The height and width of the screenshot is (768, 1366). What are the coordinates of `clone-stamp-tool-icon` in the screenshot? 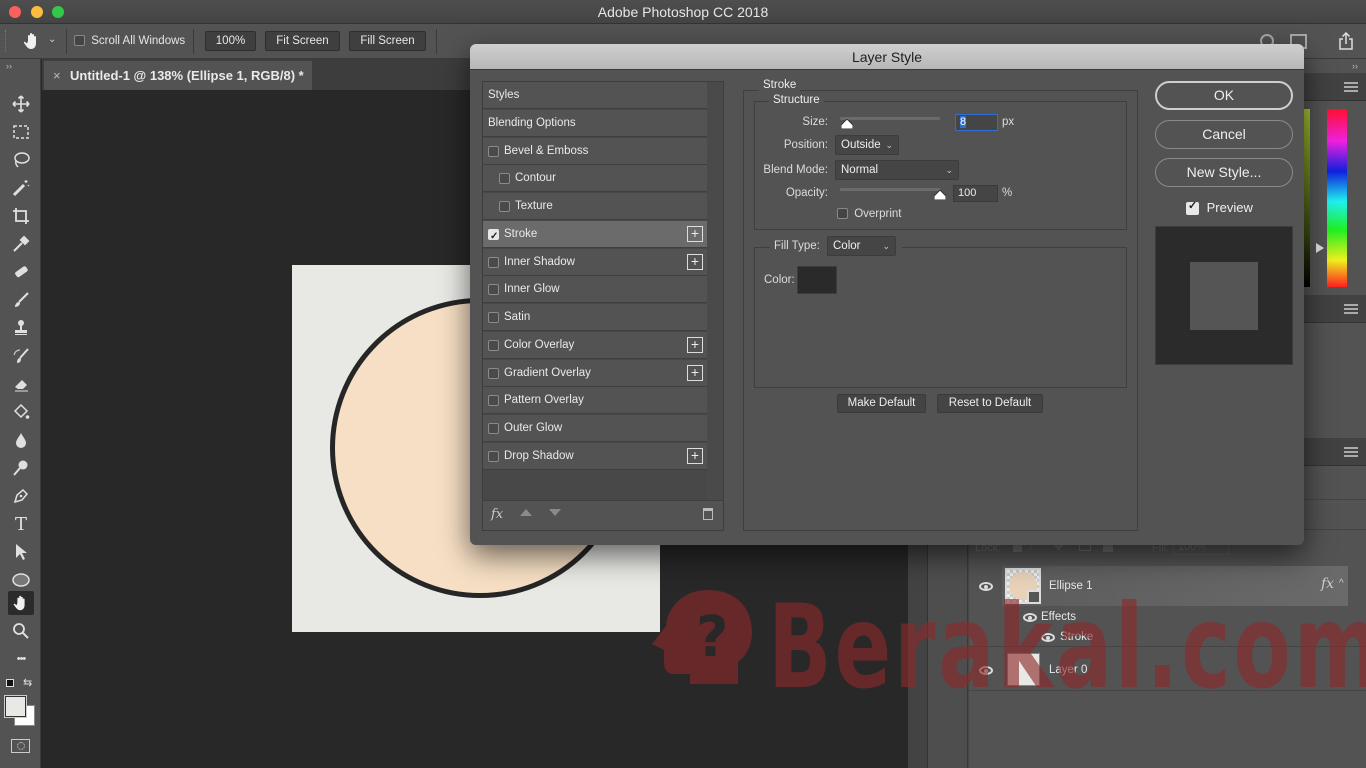 It's located at (21, 328).